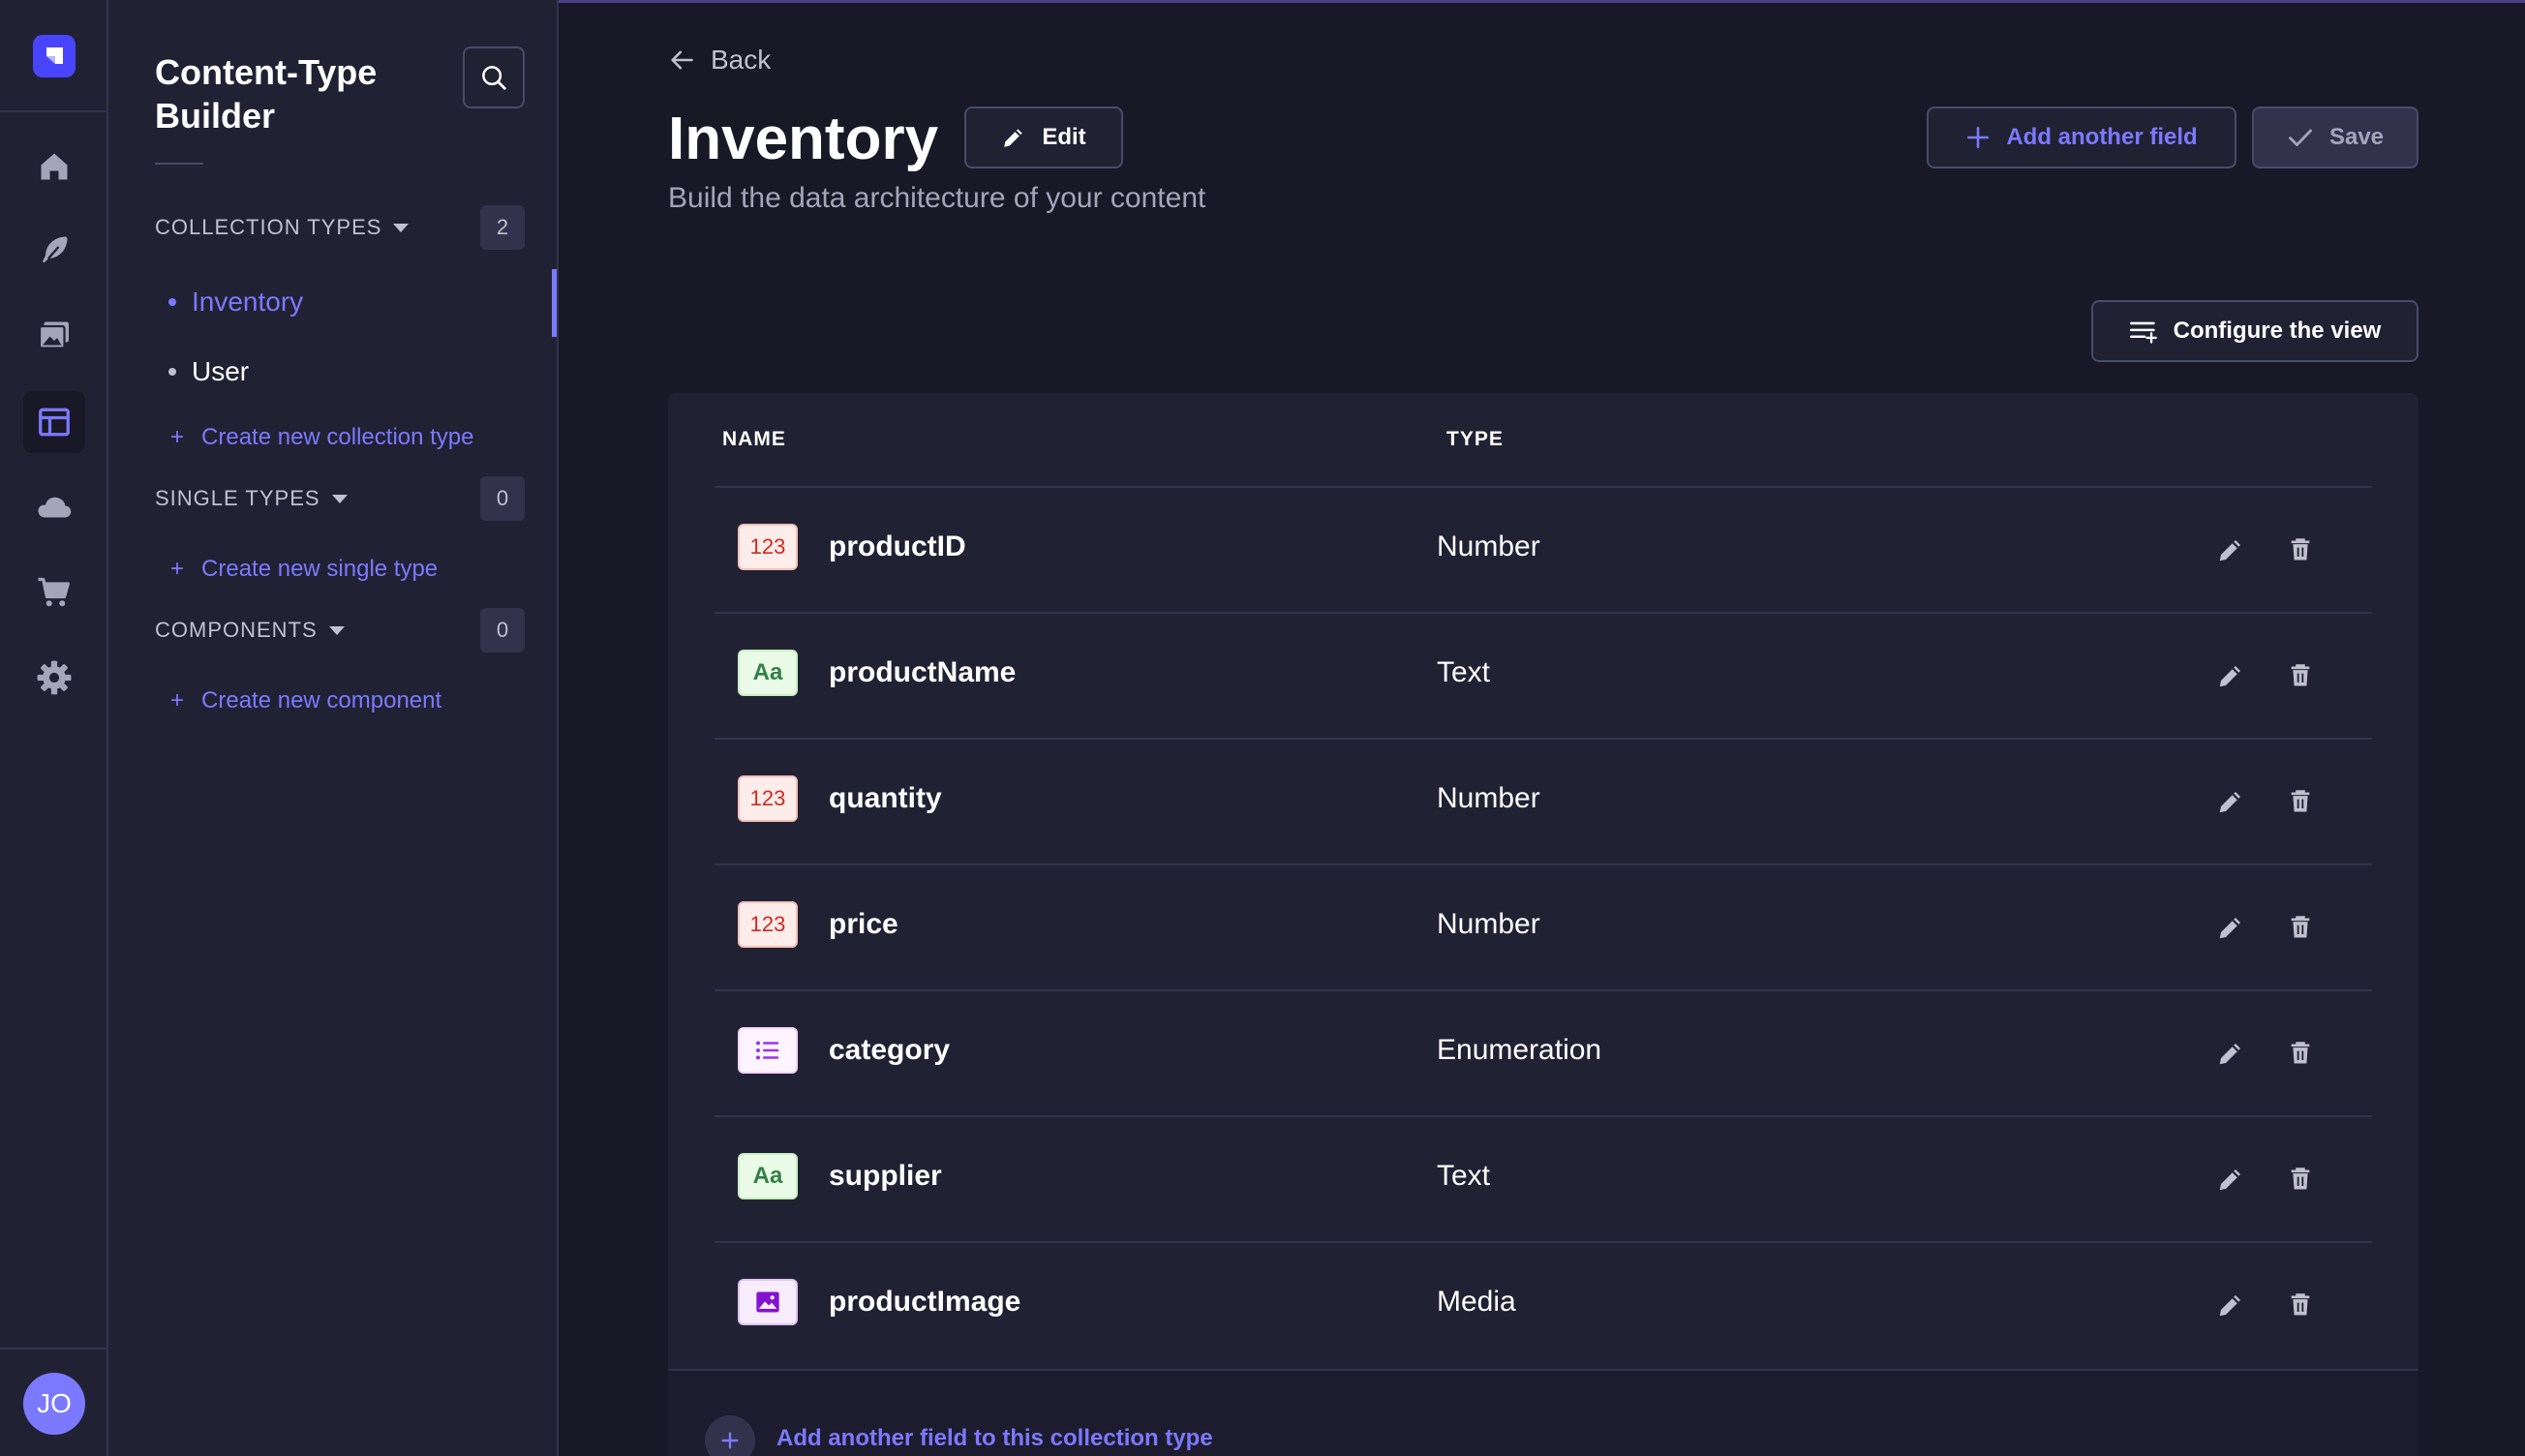  Describe the element at coordinates (754, 439) in the screenshot. I see `column-header-name: NAME` at that location.